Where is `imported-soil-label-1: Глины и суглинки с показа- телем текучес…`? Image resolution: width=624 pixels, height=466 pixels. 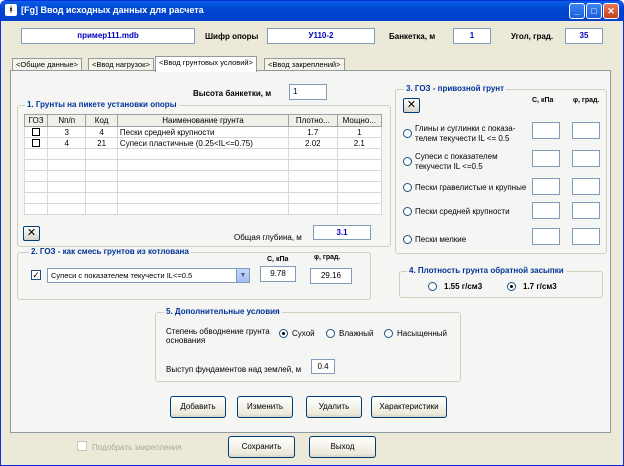
imported-soil-label-1: Глины и суглинки с показа- телем текучес… is located at coordinates (465, 133).